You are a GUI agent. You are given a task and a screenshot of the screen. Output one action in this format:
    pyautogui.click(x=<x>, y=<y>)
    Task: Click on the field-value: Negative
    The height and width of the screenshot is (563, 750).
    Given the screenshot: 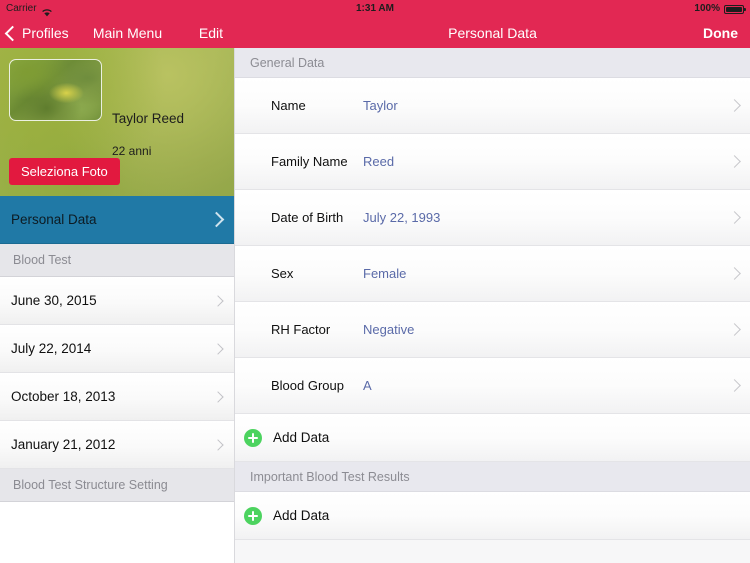 What is the action you would take?
    pyautogui.click(x=389, y=329)
    